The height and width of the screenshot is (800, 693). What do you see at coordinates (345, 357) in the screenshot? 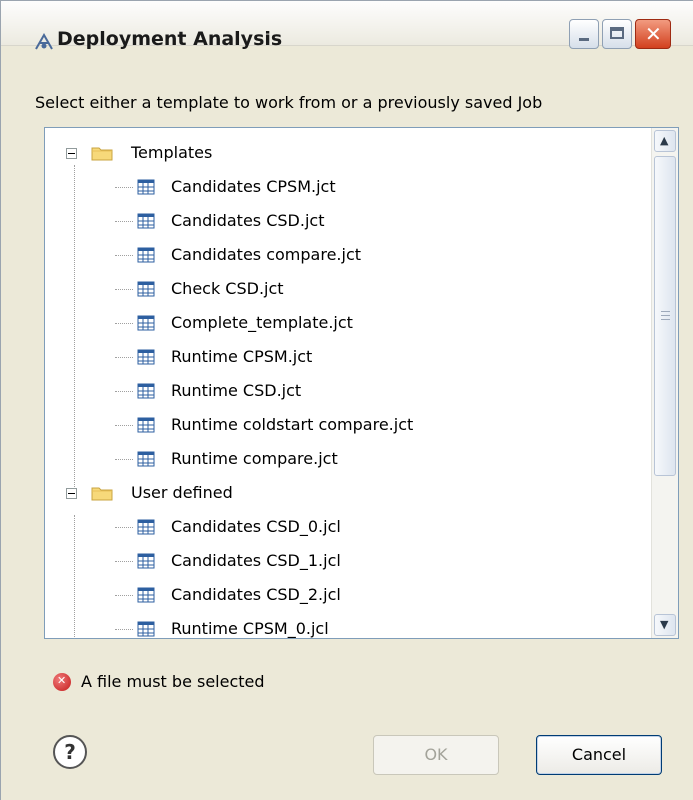
I see `tree-item: Runtime CPSM.jct` at bounding box center [345, 357].